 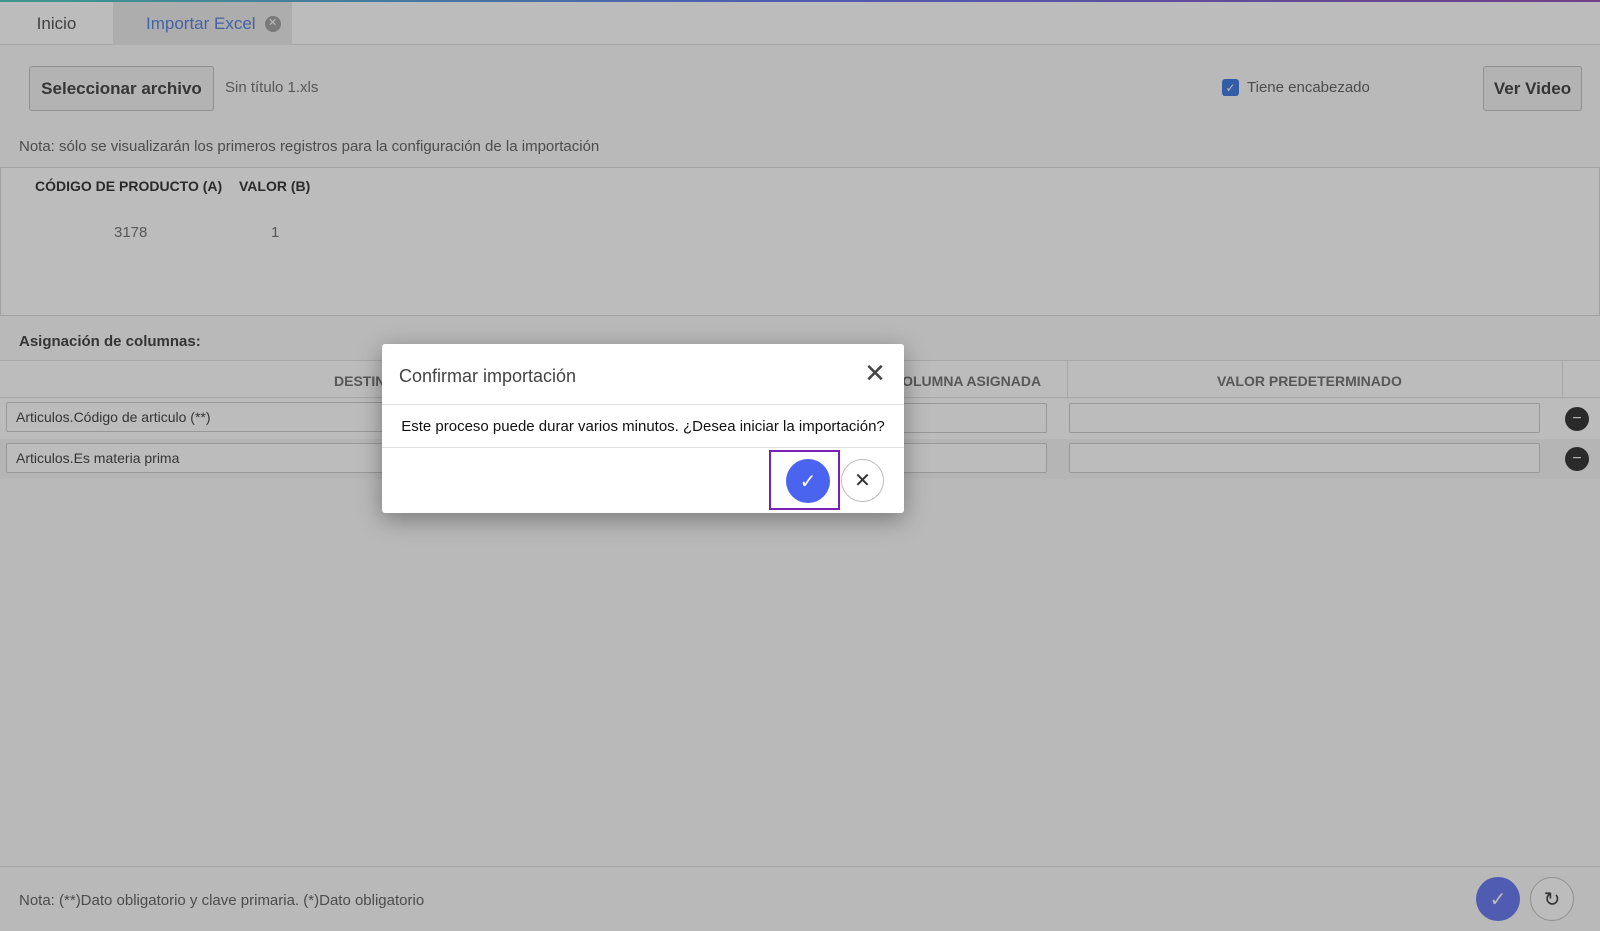 I want to click on dialog-confirm-button: ✓, so click(x=808, y=481).